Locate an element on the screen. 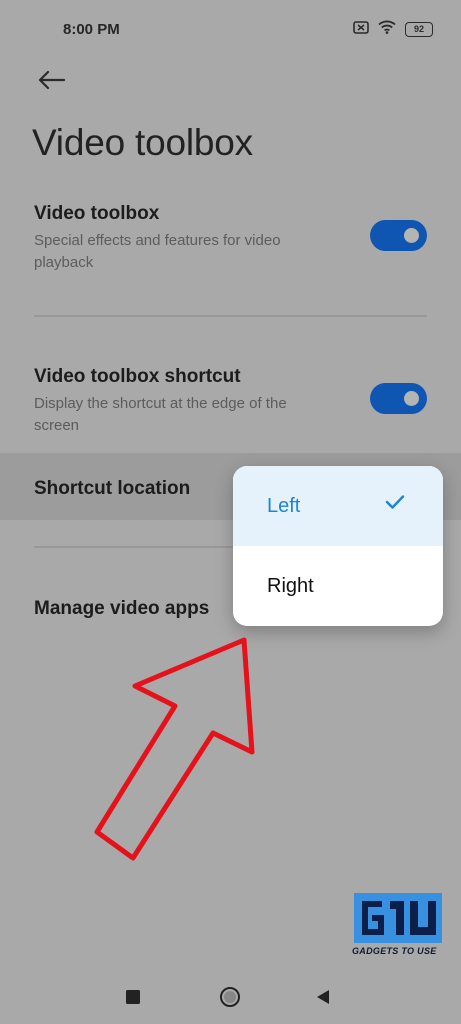  watermark-text: GADGETS TO USE is located at coordinates (394, 951).